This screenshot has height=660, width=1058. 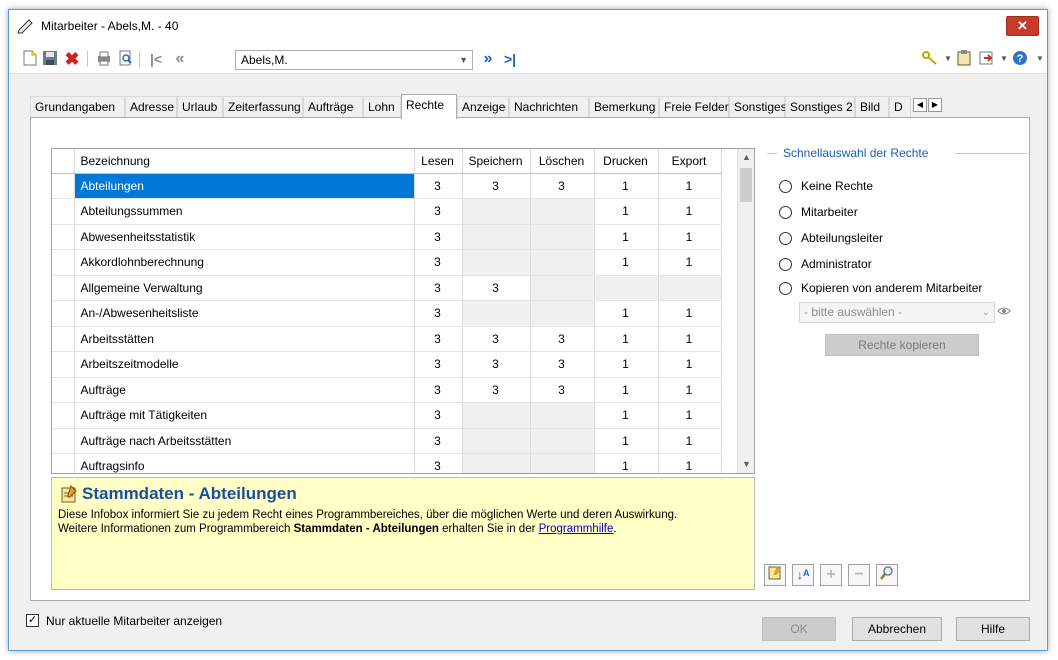 I want to click on table-row: Aufträge mit Tätigkeiten 3 1 1, so click(x=387, y=415).